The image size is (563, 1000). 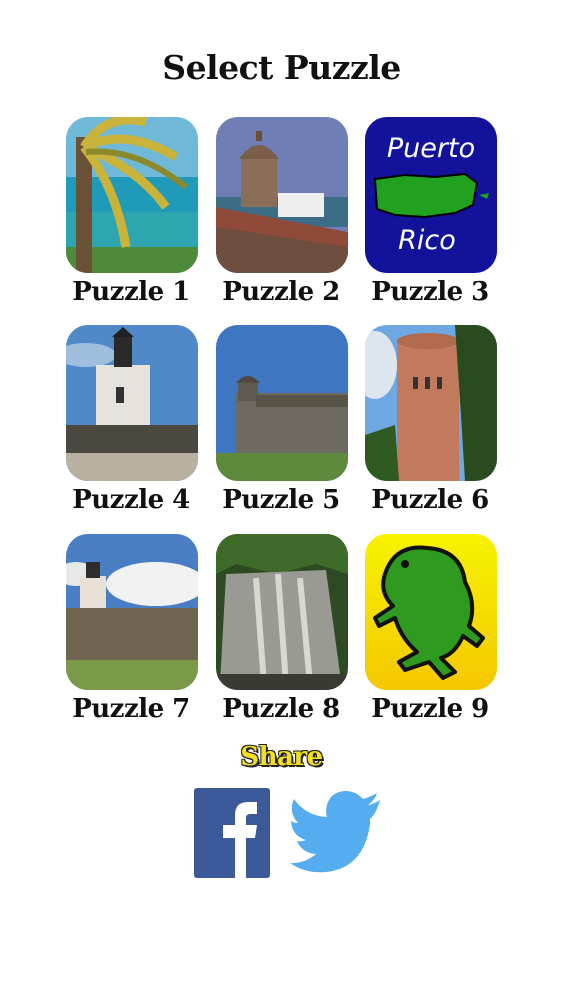 I want to click on tile-text-rico: Rico, so click(x=427, y=240).